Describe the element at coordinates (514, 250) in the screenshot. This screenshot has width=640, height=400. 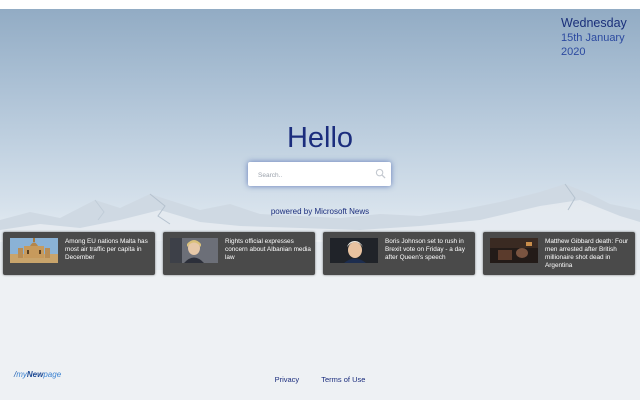
I see `night-scene-photo` at that location.